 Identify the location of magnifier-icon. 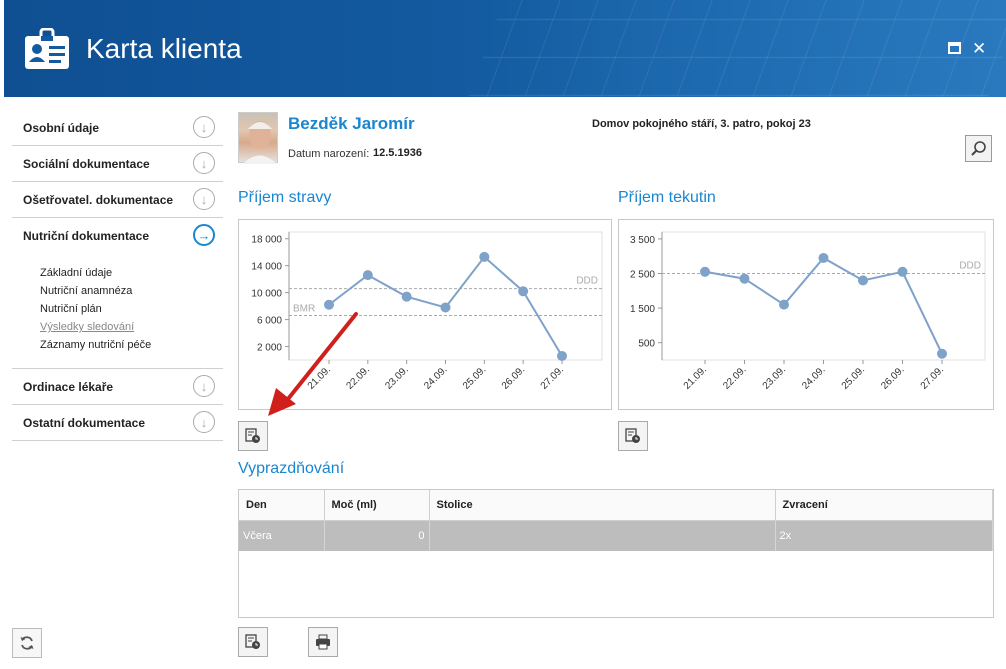
(978, 148).